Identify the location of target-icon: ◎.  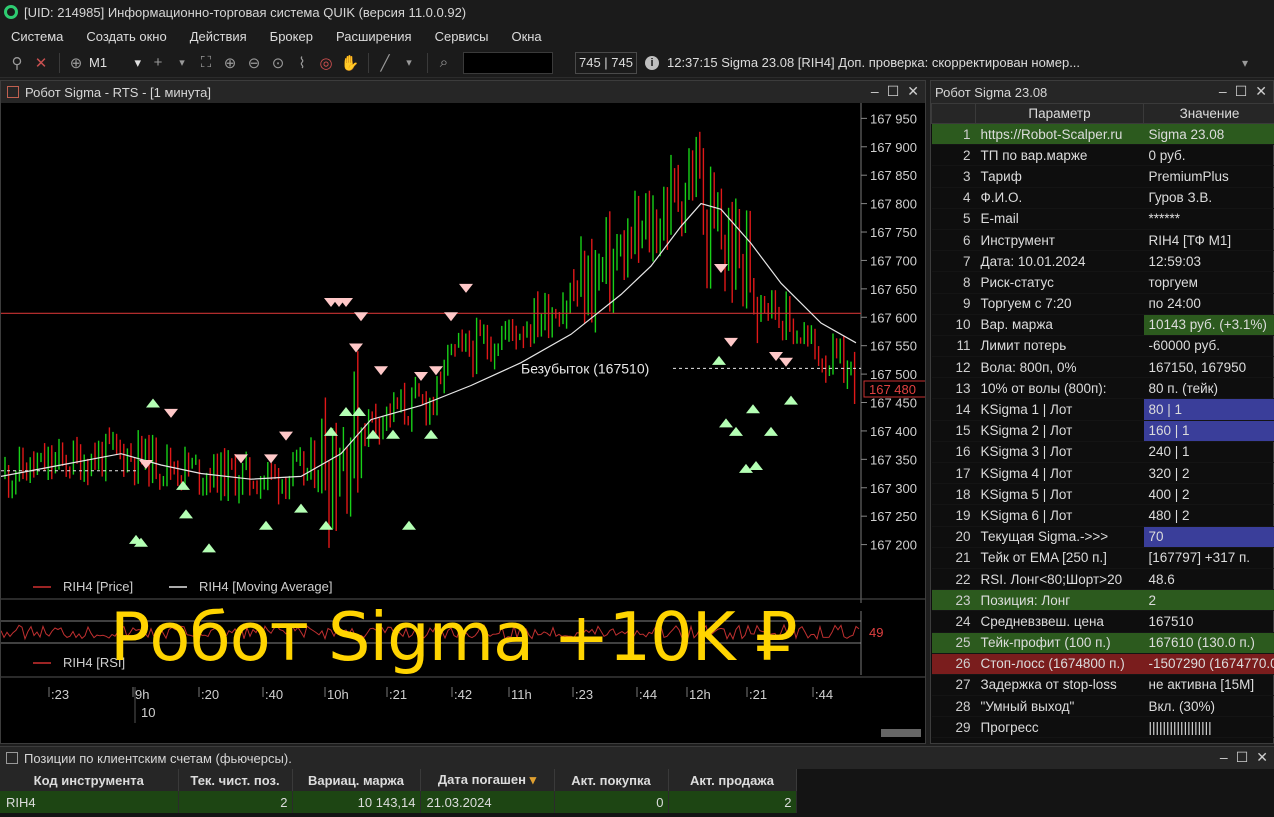
(326, 63).